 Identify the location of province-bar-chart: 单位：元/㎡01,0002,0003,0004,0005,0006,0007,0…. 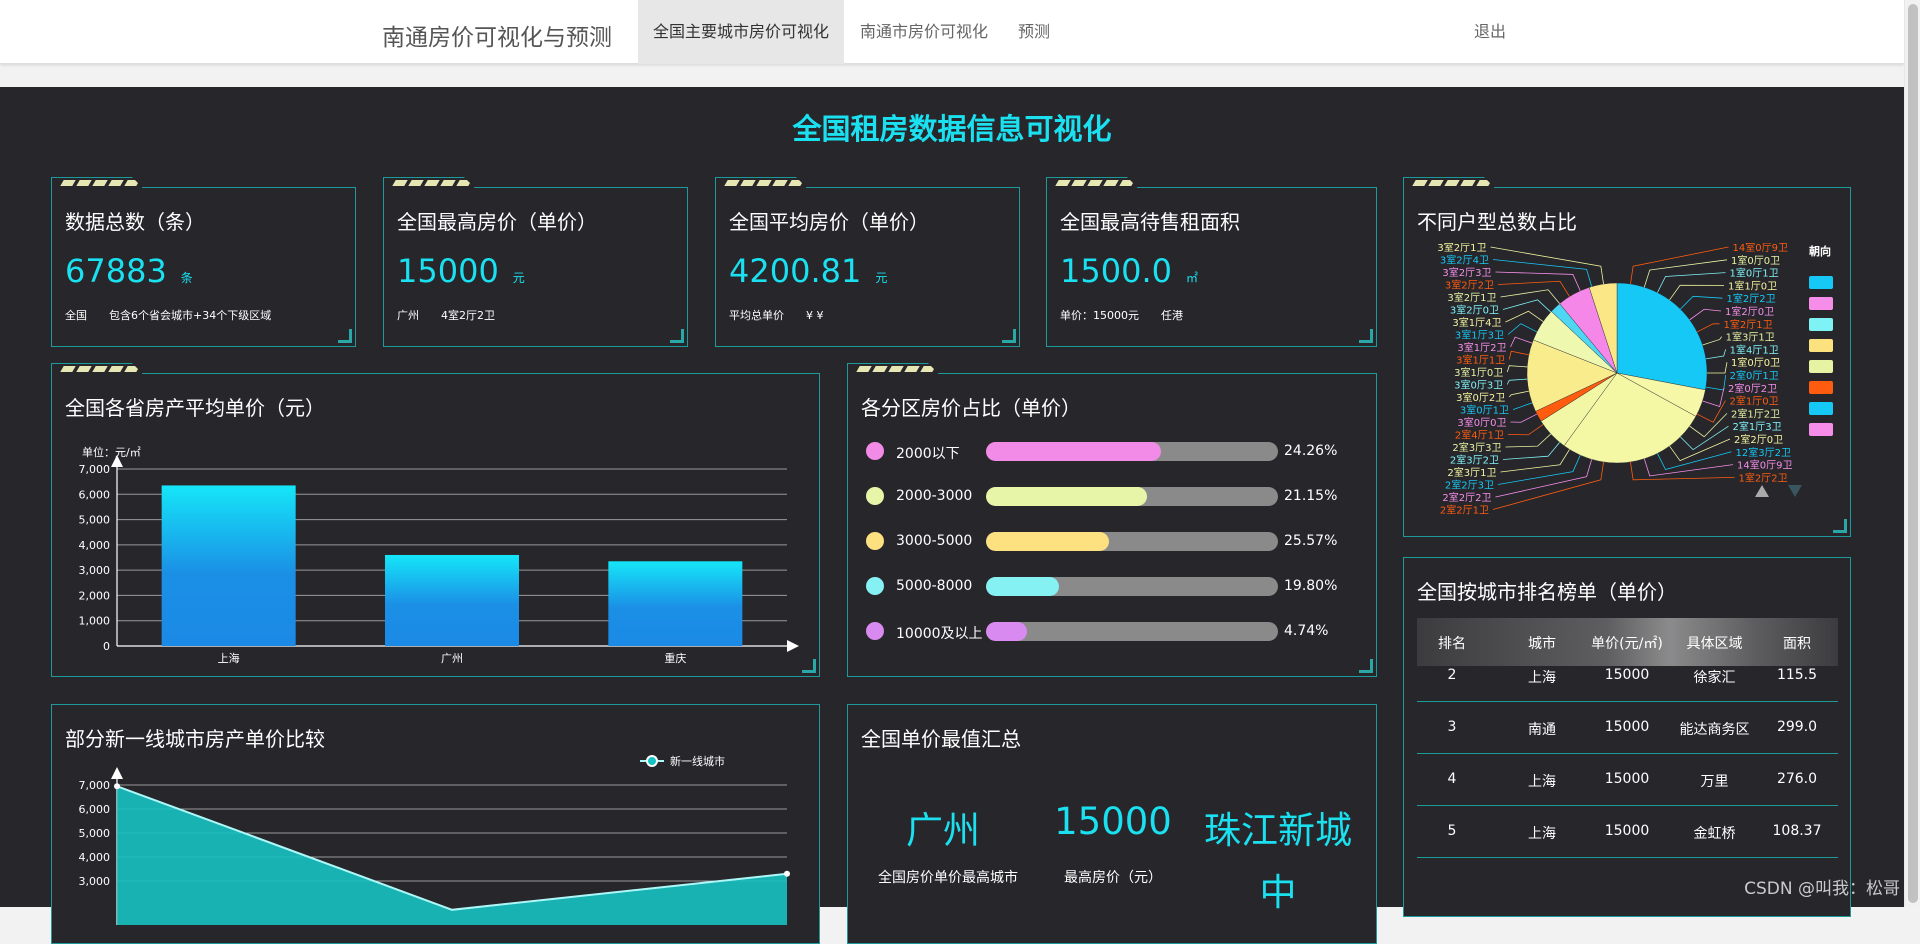
(434, 554).